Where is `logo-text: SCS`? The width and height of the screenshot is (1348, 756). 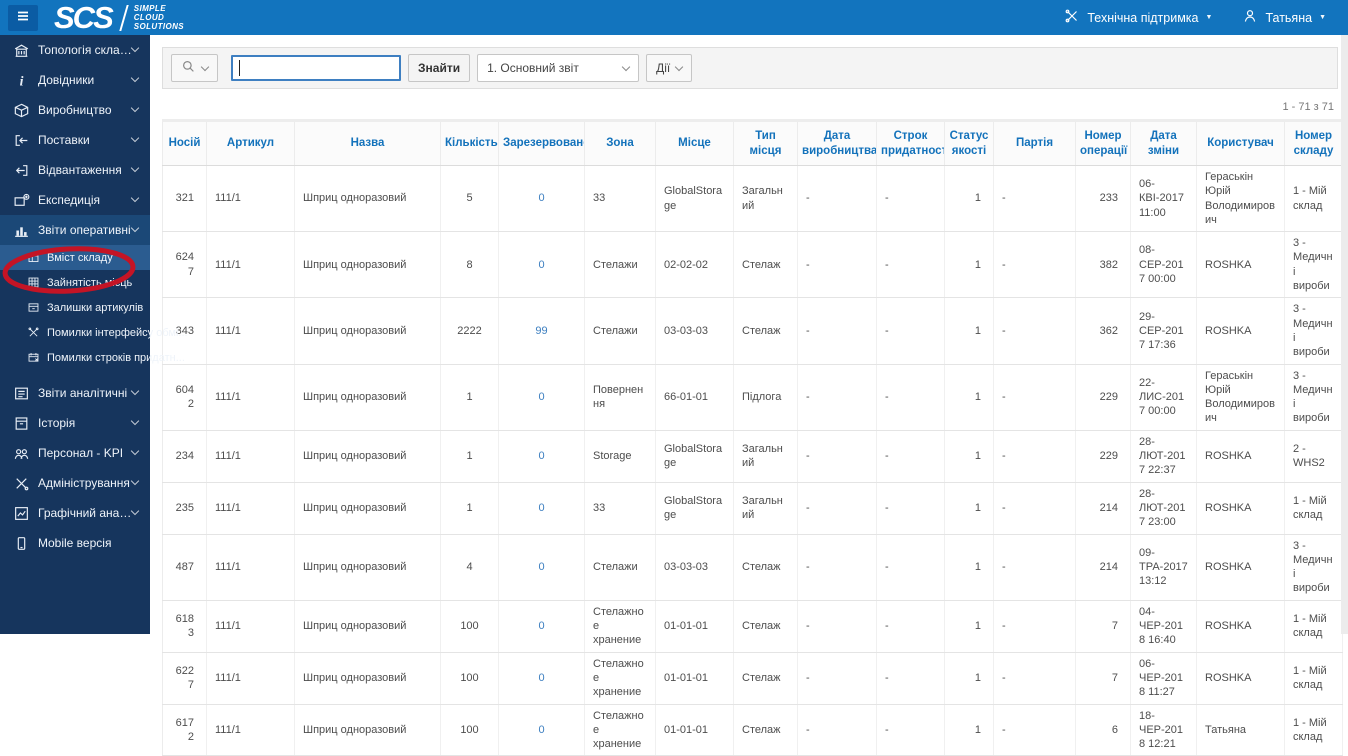
logo-text: SCS is located at coordinates (84, 17).